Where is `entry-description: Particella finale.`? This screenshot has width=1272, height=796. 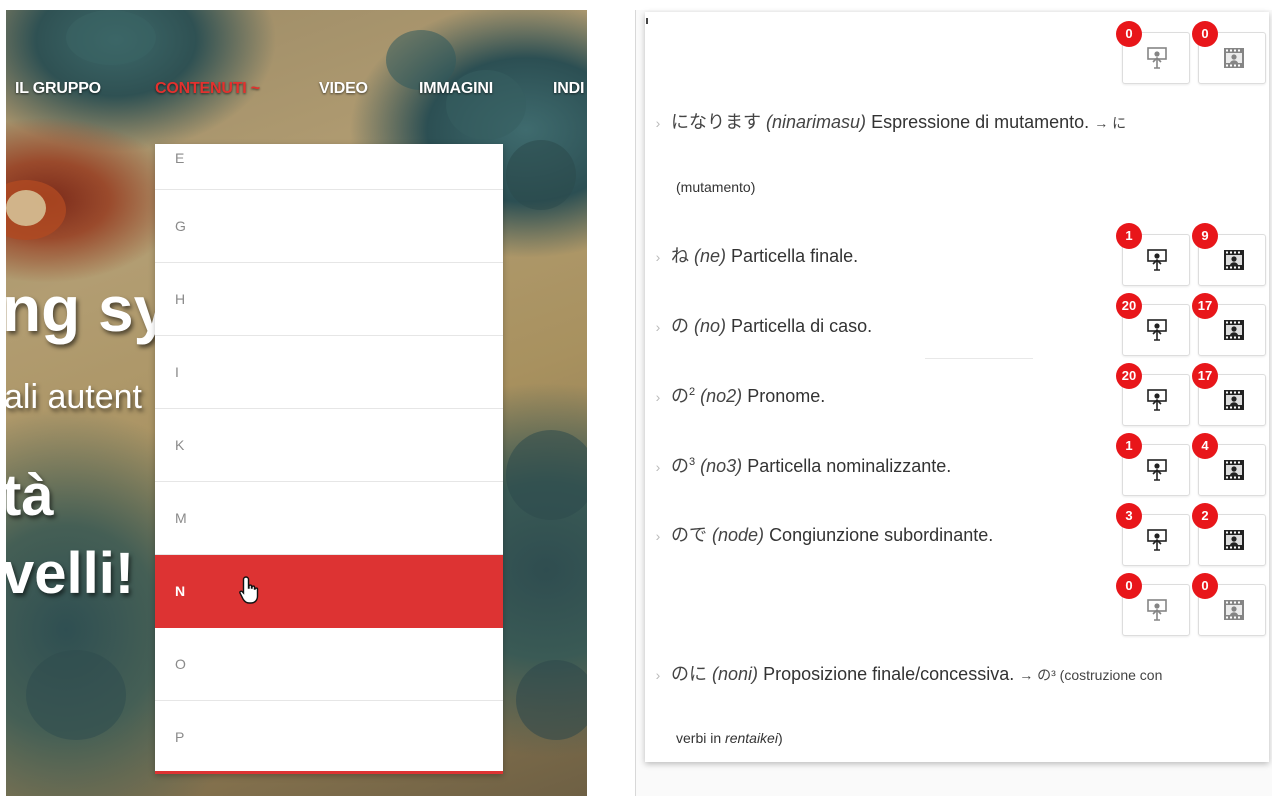 entry-description: Particella finale. is located at coordinates (795, 256).